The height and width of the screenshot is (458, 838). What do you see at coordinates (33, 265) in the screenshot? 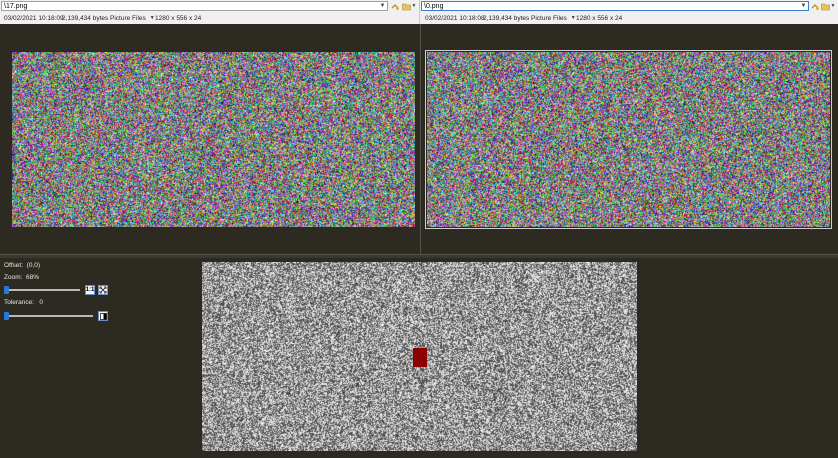
I see `offset-value: (0,0)` at bounding box center [33, 265].